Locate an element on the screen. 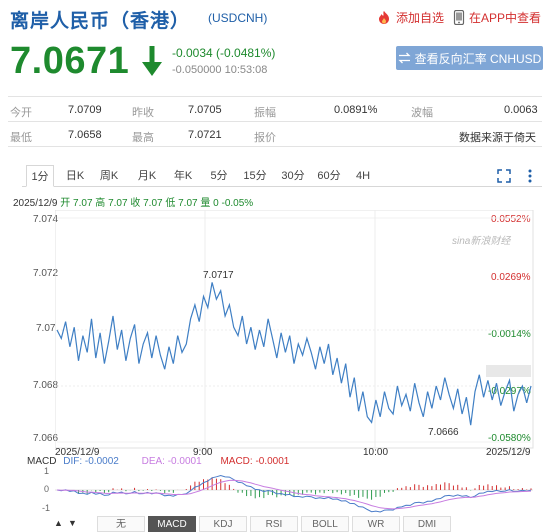 This screenshot has width=550, height=532. indicator-none: 无 is located at coordinates (121, 524).